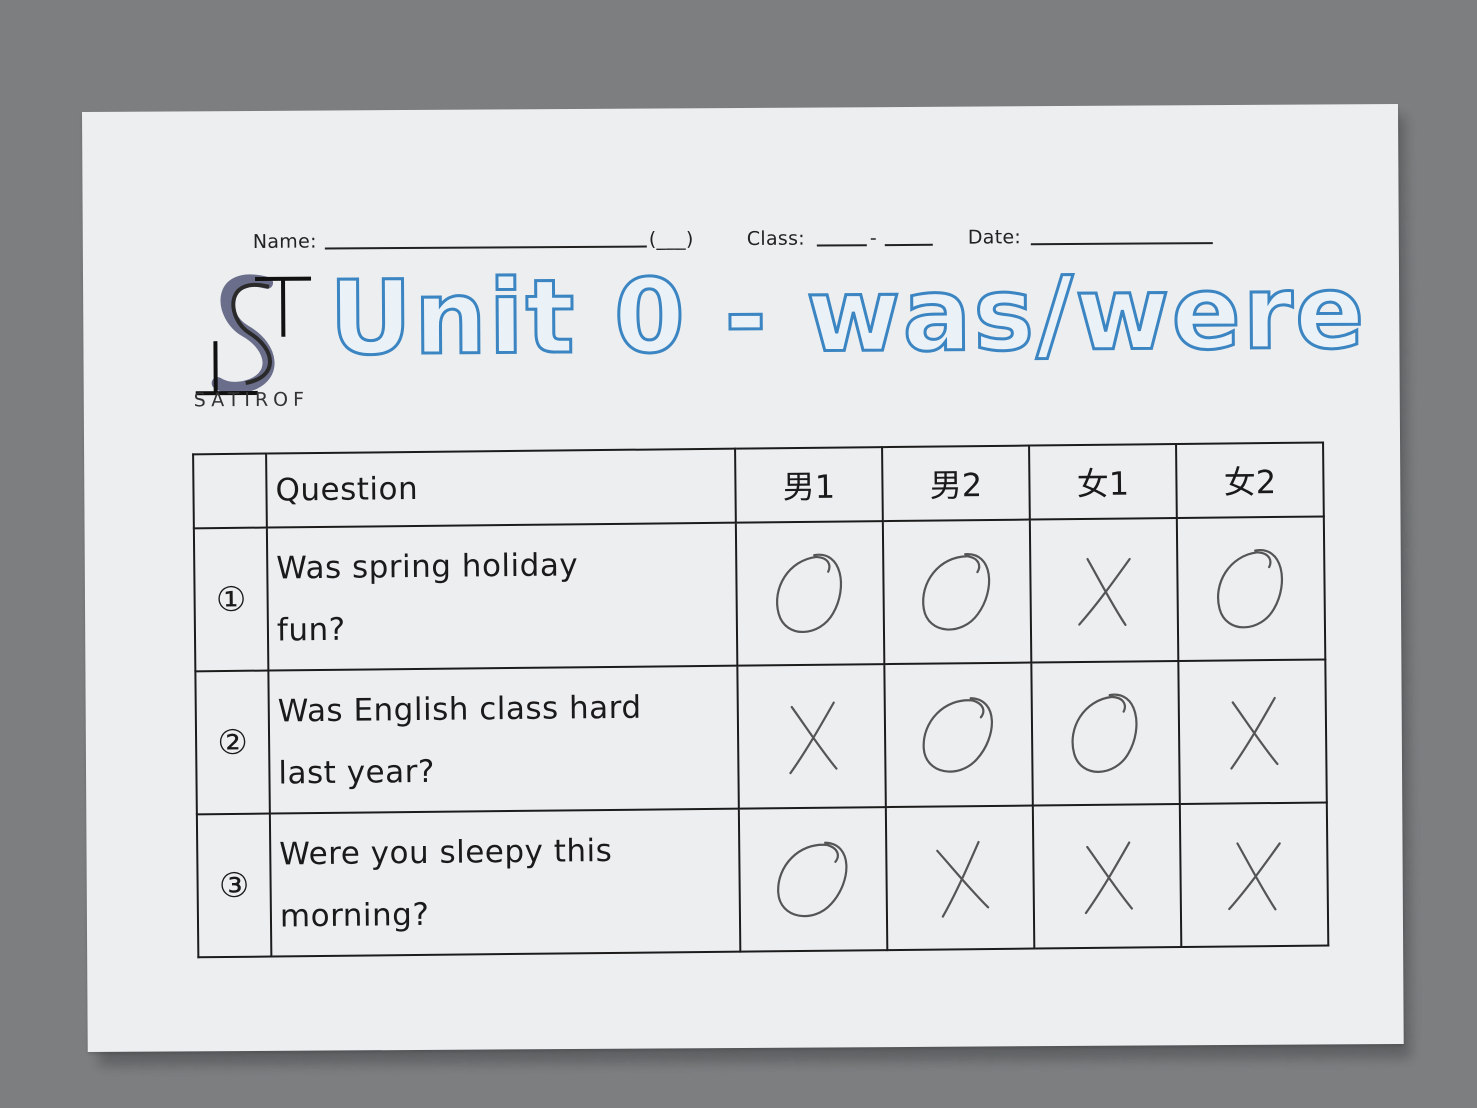 This screenshot has height=1108, width=1477. I want to click on header-girl-2: 女2, so click(1250, 480).